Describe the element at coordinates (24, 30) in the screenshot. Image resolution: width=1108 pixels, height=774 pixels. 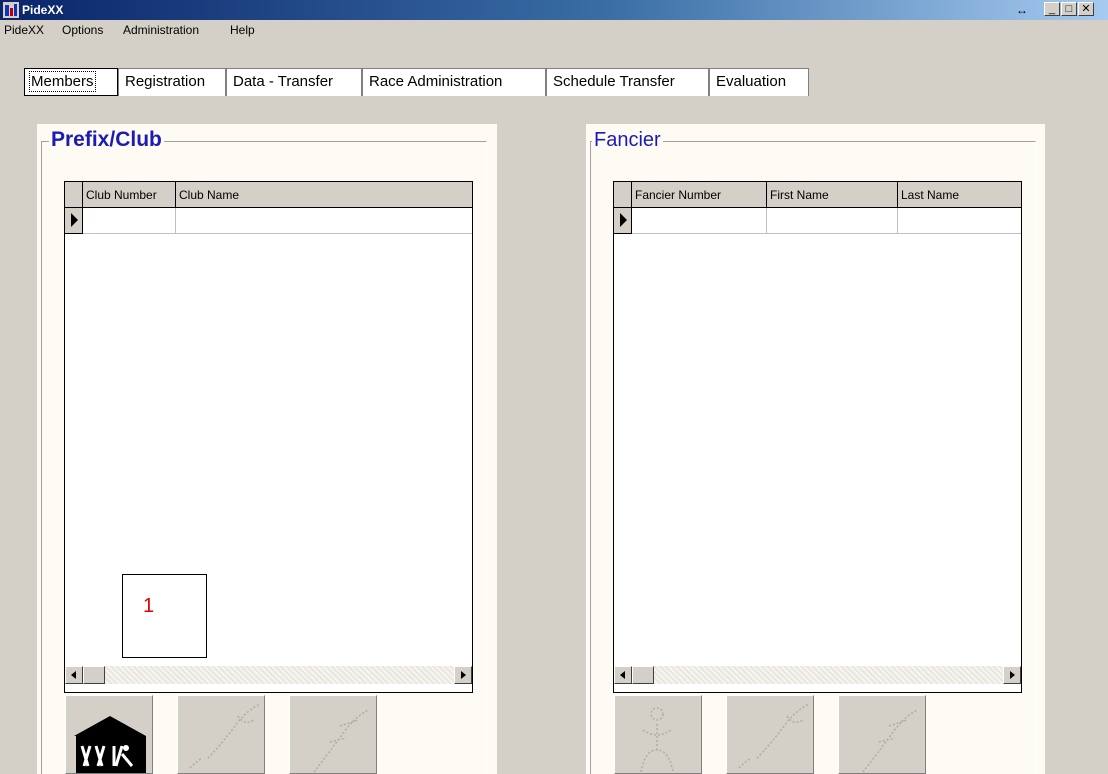
I see `menu-pidexx: PideXX` at that location.